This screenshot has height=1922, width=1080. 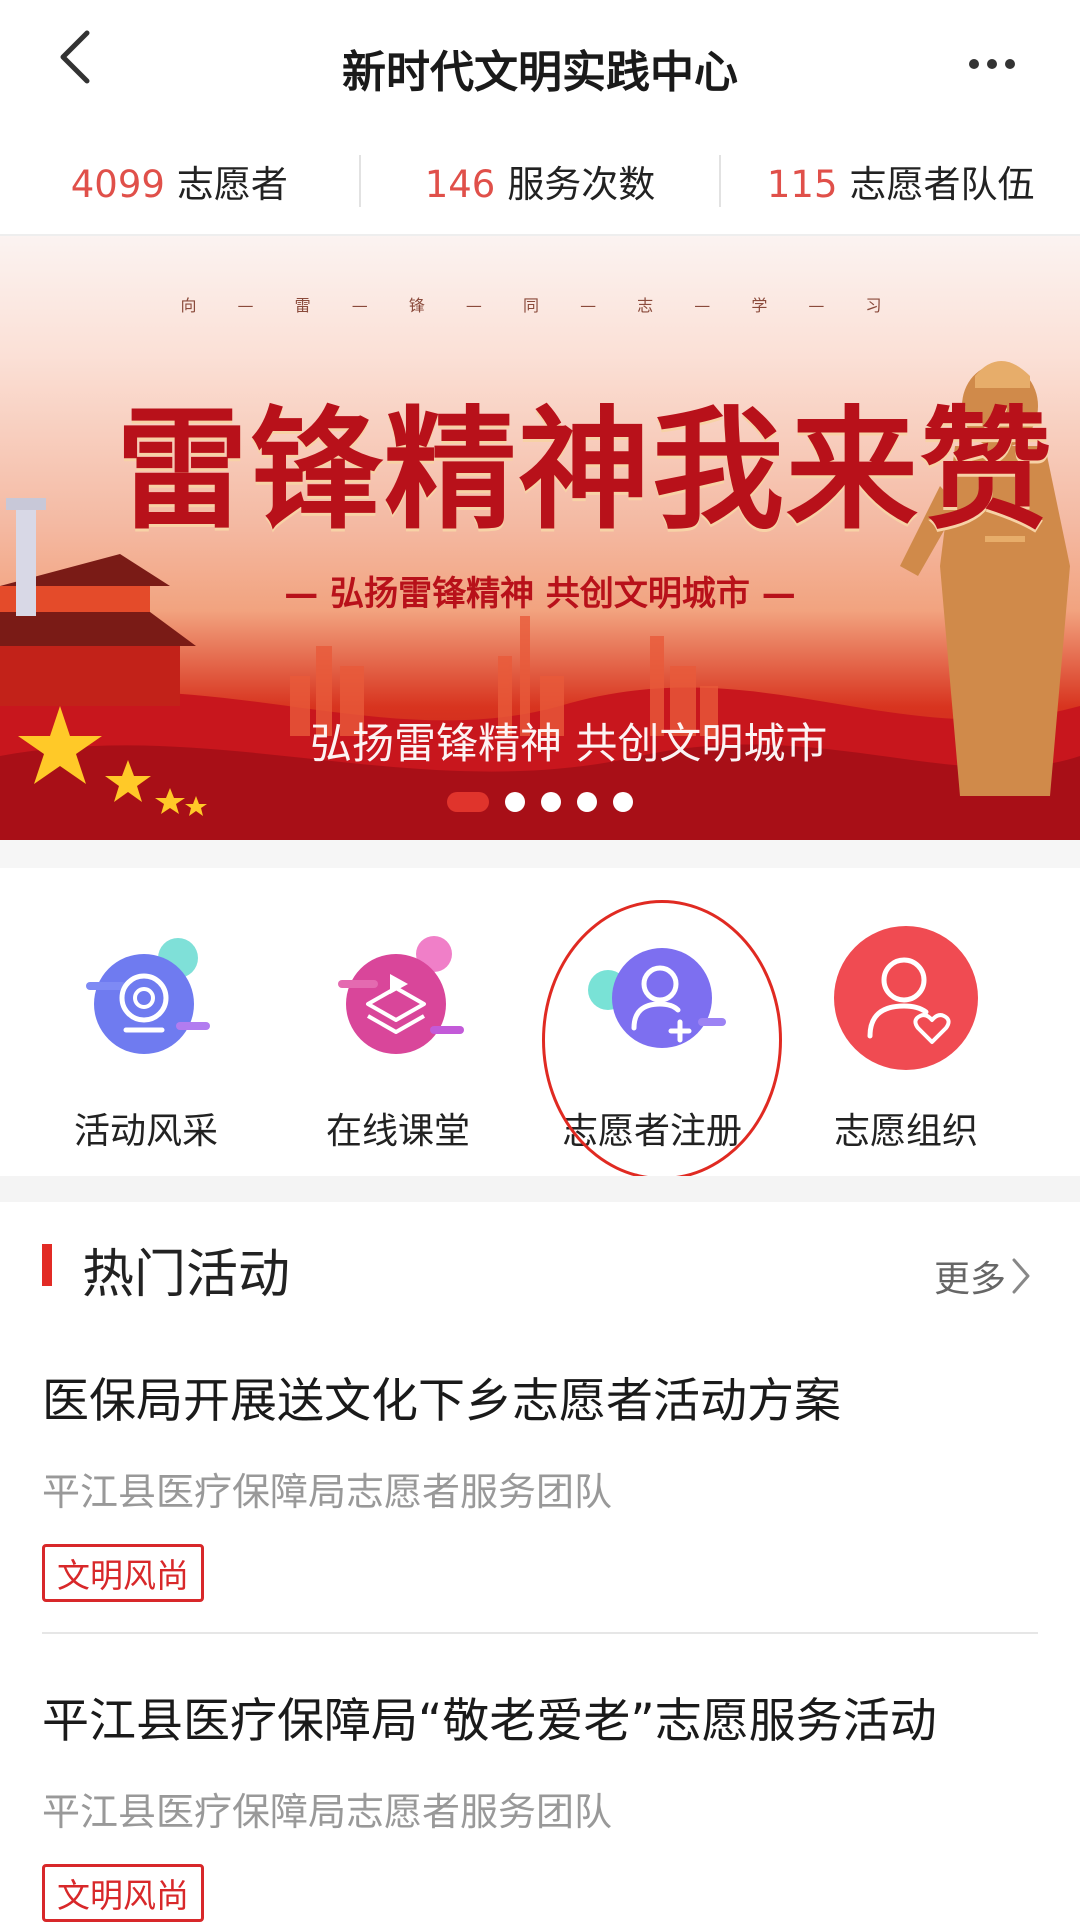 I want to click on activity-item: 医保局开展送文化下乡志愿者活动方案 平江县医疗保障局志愿者服务团队 文明风尚, so click(x=540, y=1482).